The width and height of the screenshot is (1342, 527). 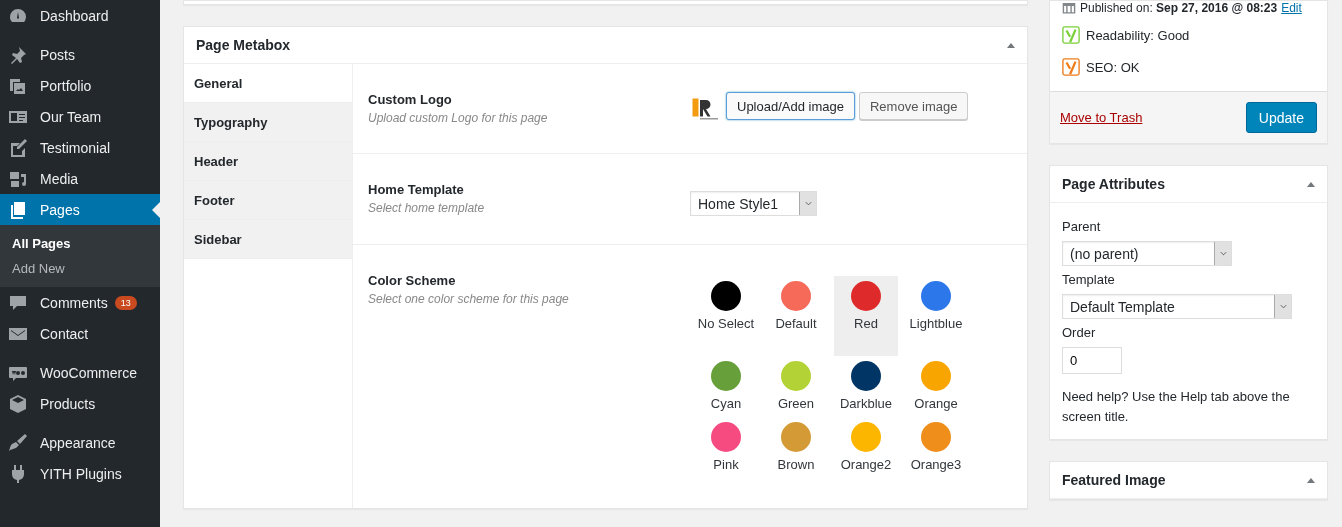 What do you see at coordinates (80, 333) in the screenshot?
I see `menu-item: Contact` at bounding box center [80, 333].